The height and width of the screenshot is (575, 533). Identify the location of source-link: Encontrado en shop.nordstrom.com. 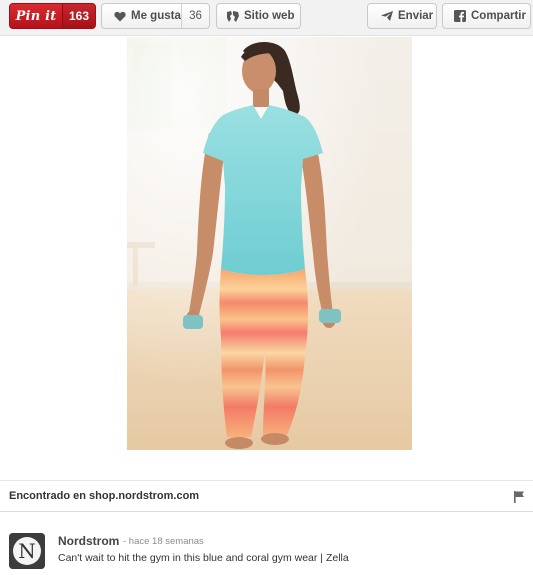
(104, 496).